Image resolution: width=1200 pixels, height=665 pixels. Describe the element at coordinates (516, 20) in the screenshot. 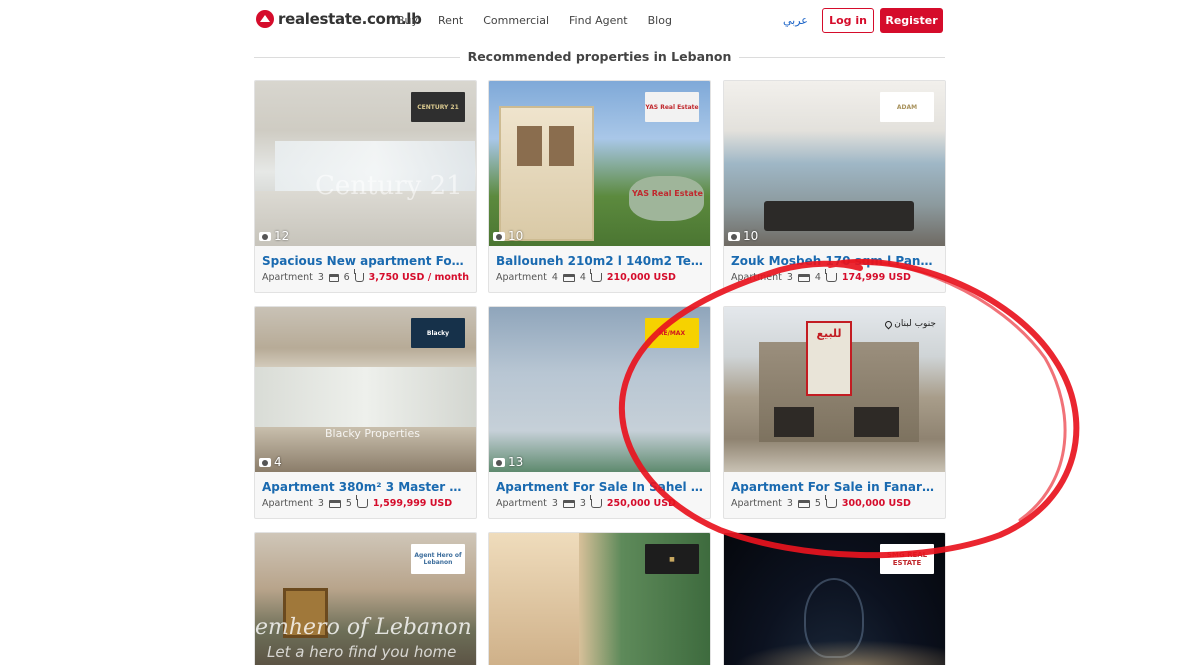

I see `nav-commercial: Commercial` at that location.